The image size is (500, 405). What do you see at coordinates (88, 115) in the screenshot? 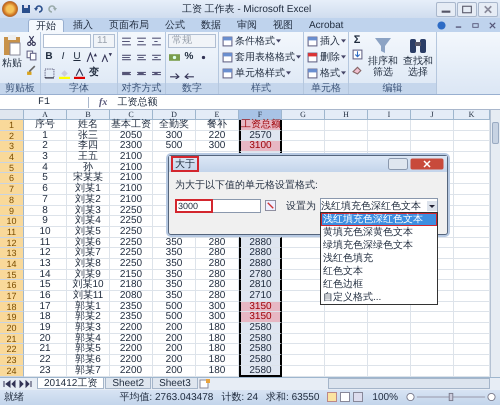
I see `column-header: B` at bounding box center [88, 115].